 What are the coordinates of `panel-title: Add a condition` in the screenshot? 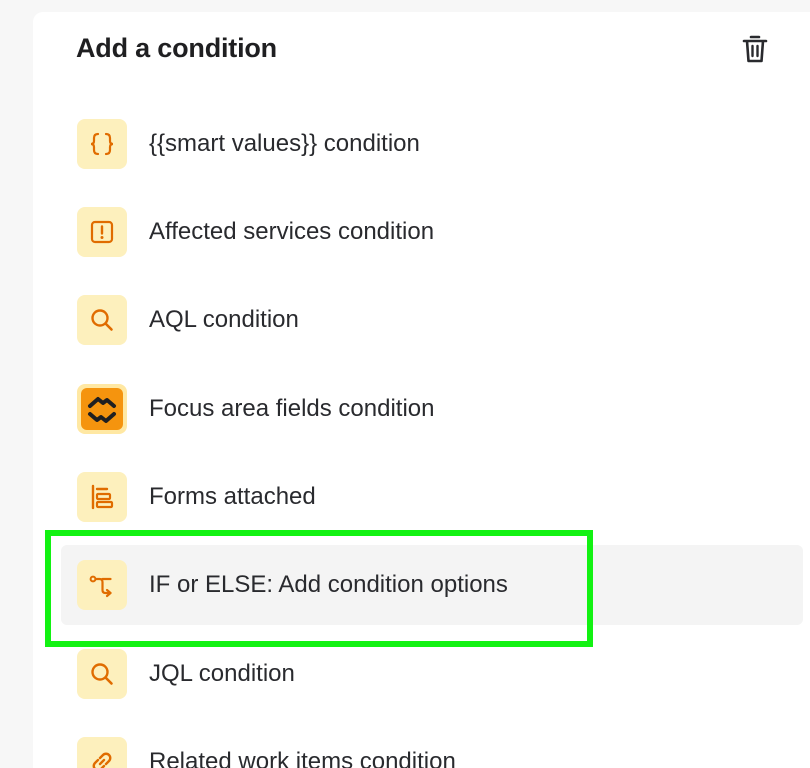 It's located at (176, 48).